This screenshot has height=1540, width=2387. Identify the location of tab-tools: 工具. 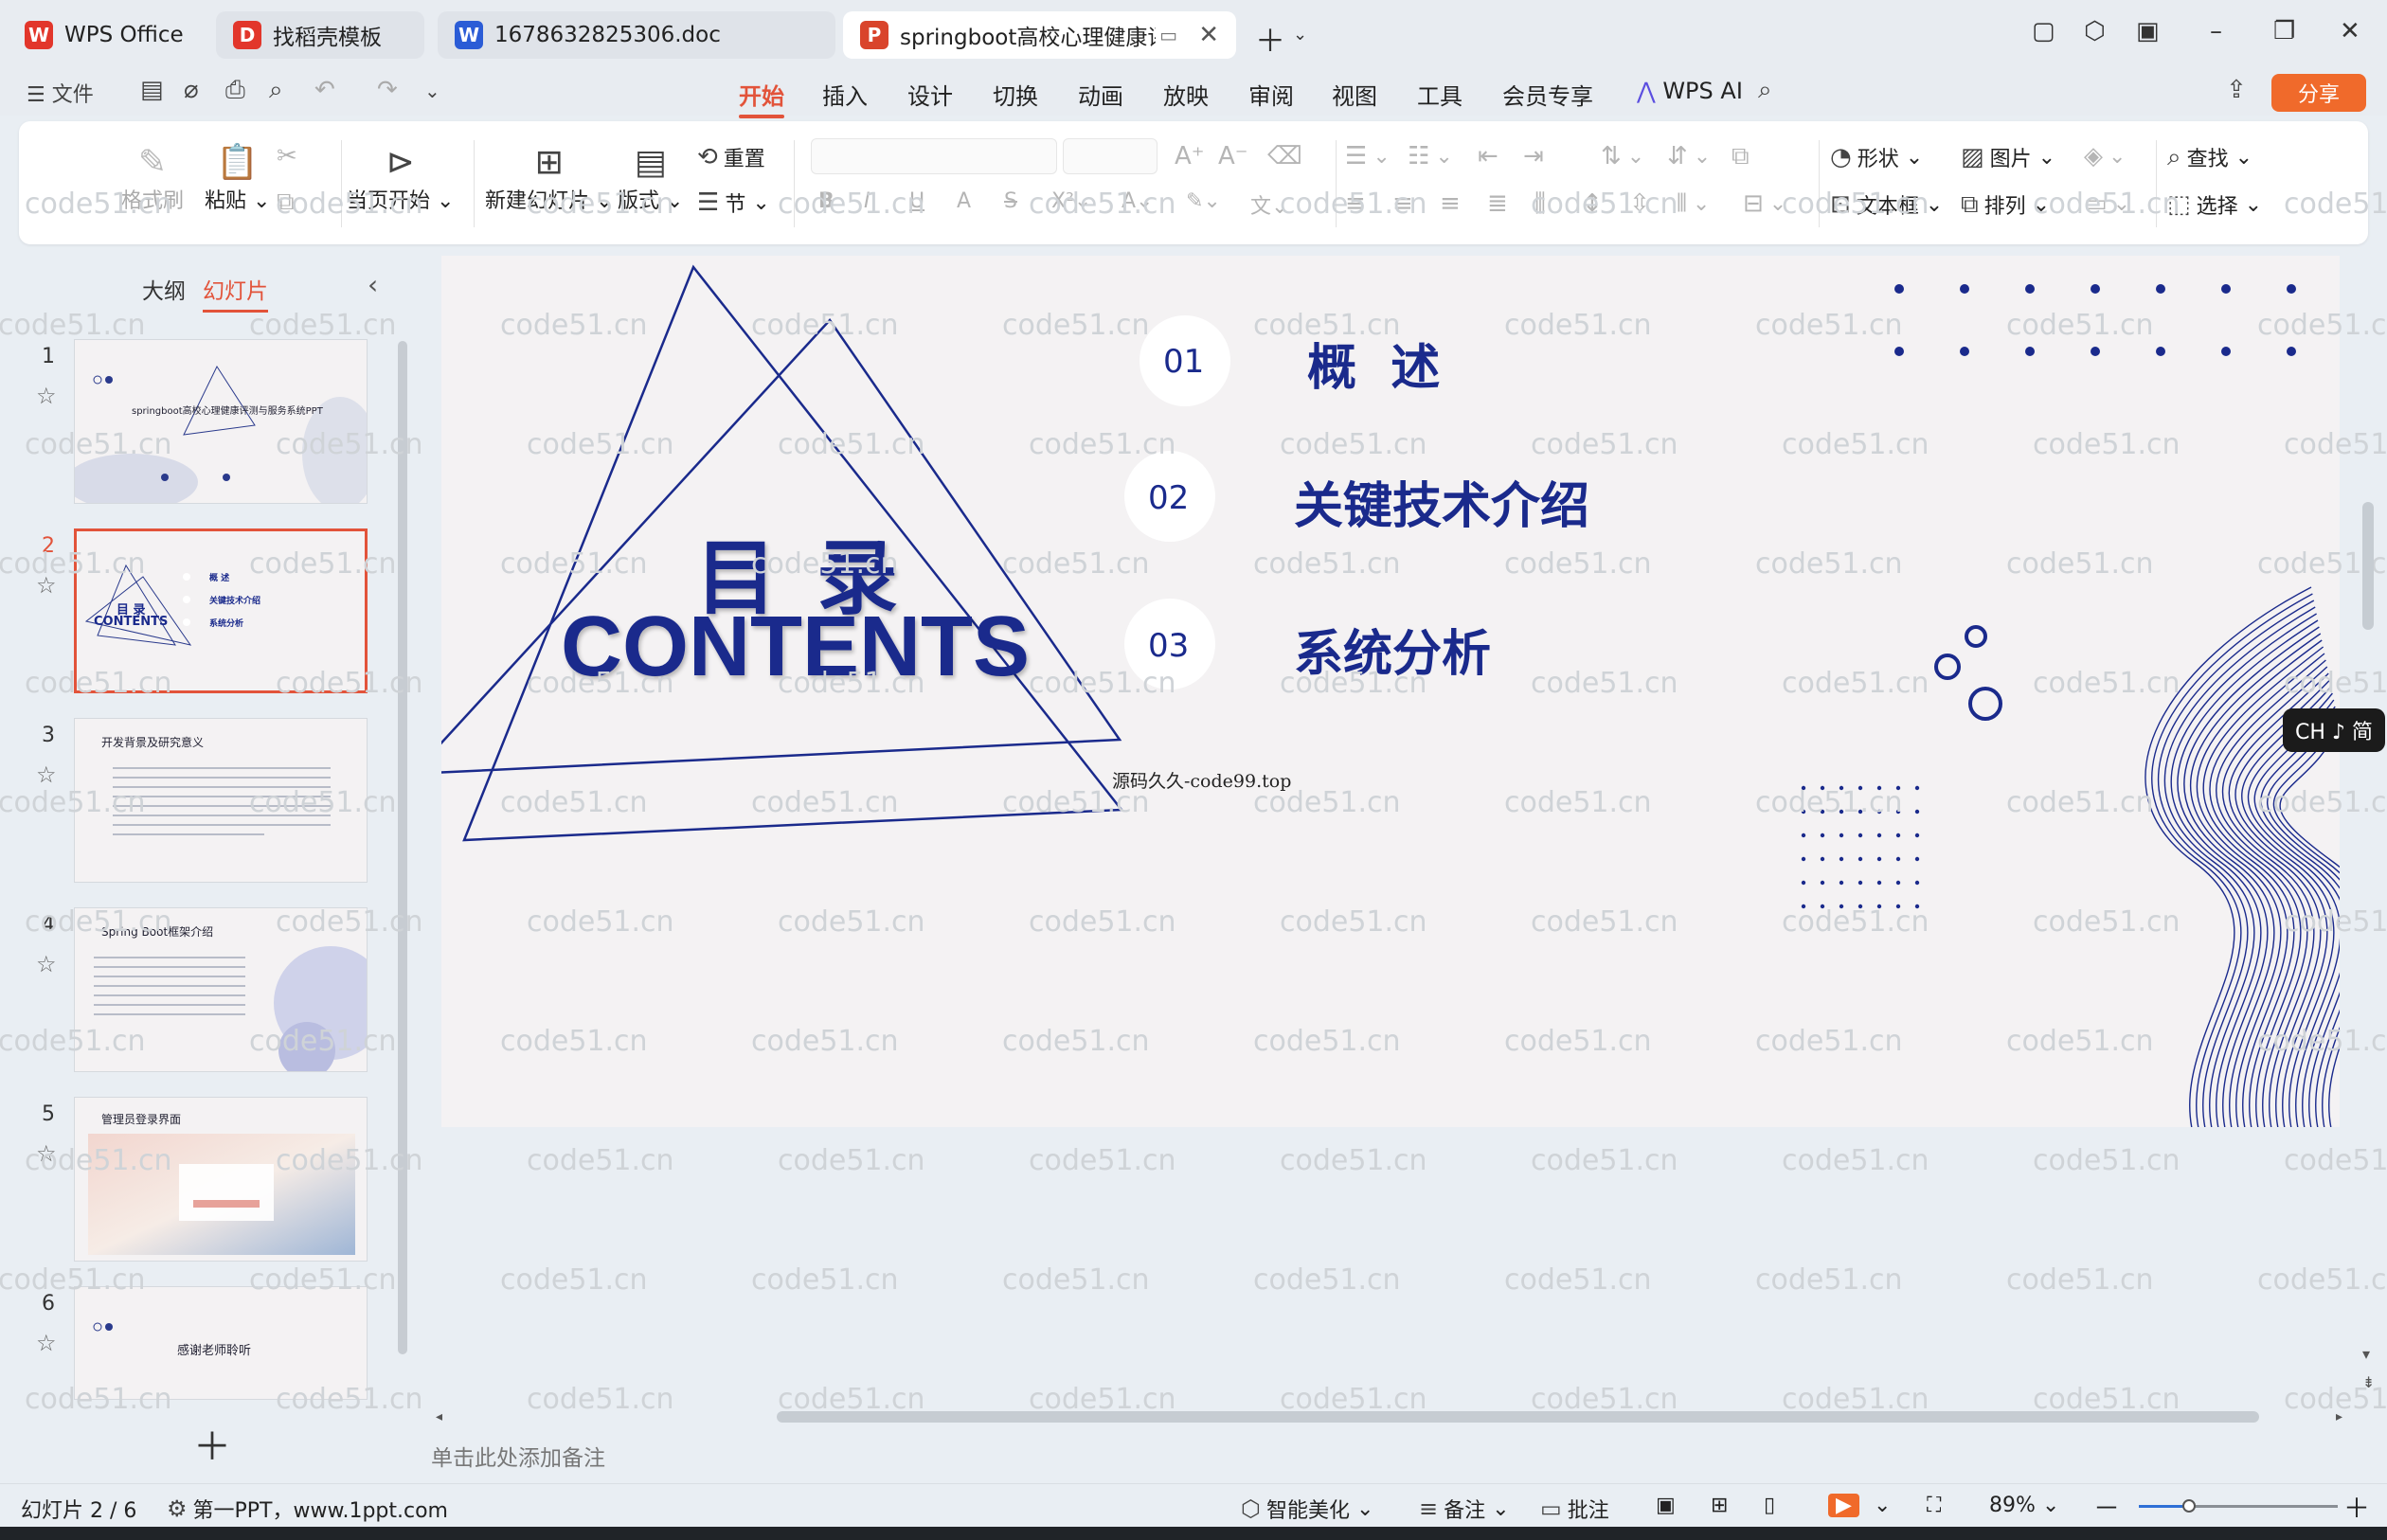
(1440, 95).